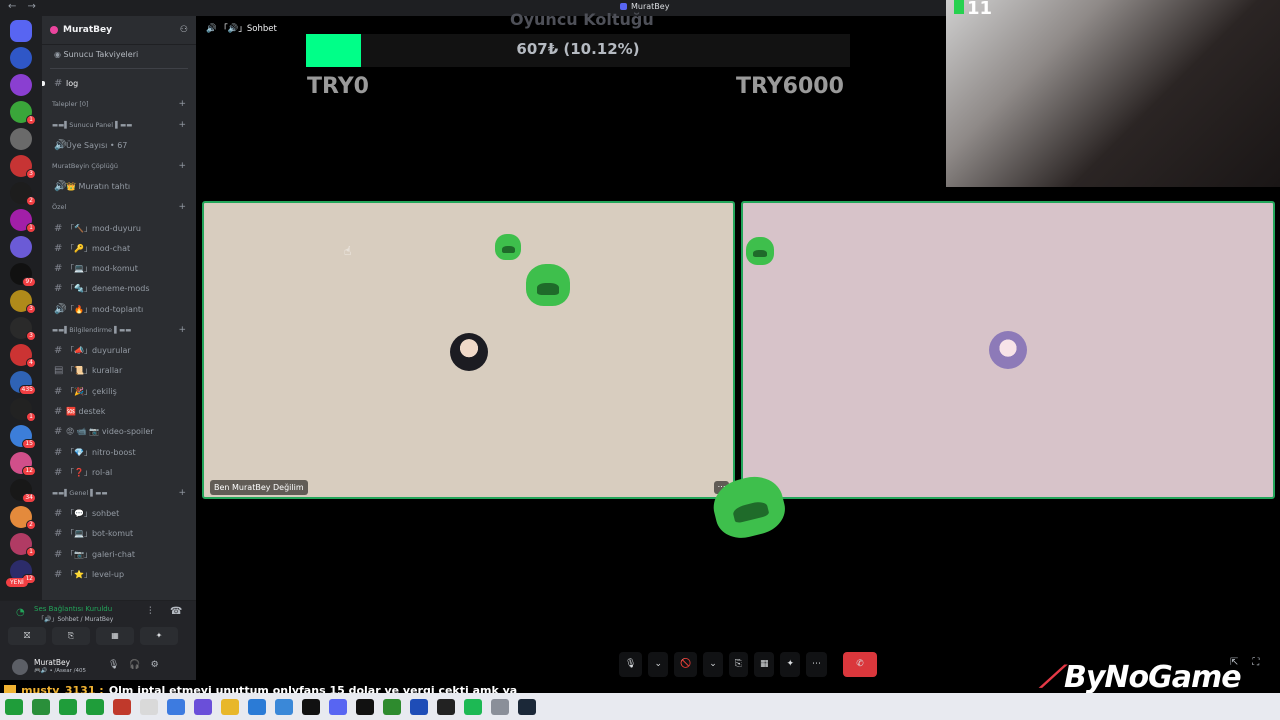 The width and height of the screenshot is (1280, 720). What do you see at coordinates (23, 383) in the screenshot?
I see `server-icon: 435` at bounding box center [23, 383].